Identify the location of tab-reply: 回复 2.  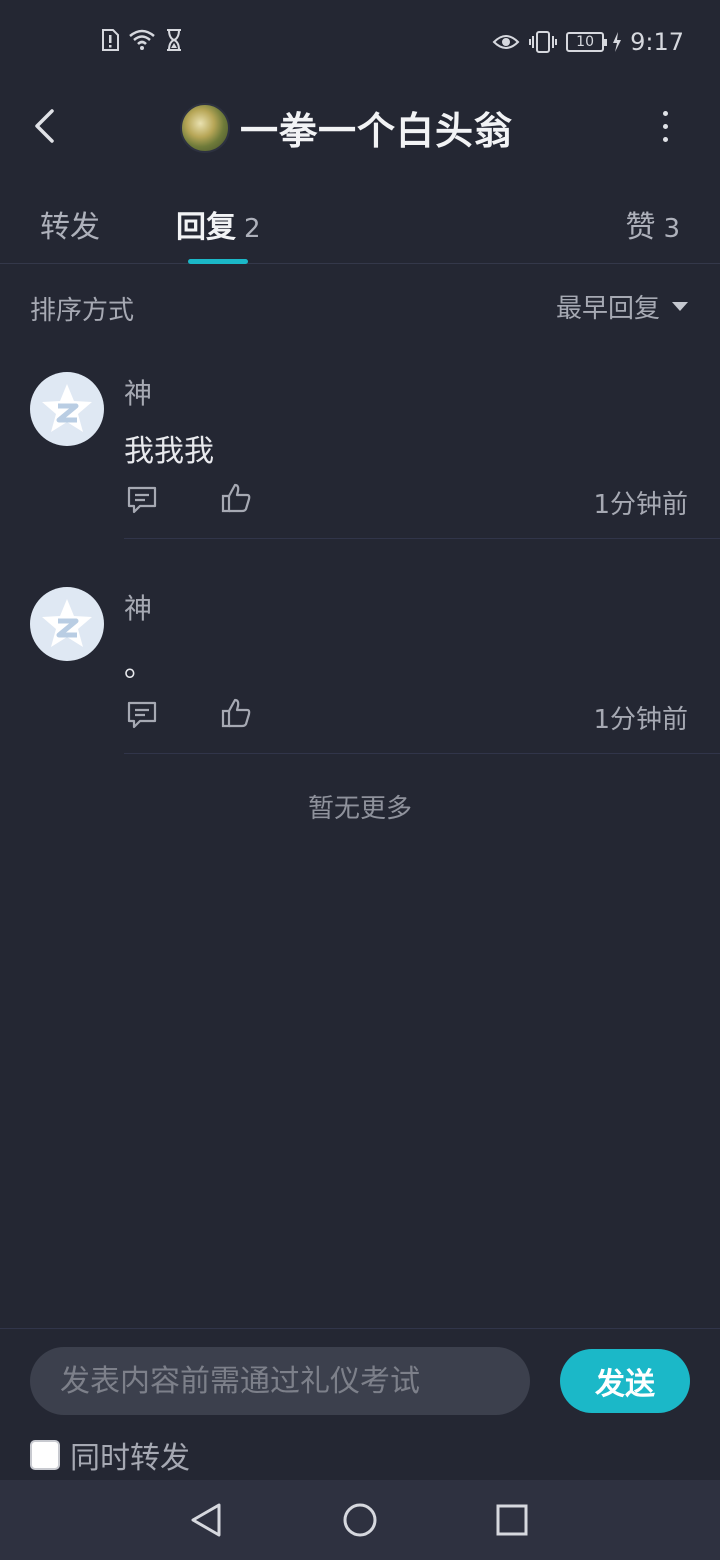
(218, 224).